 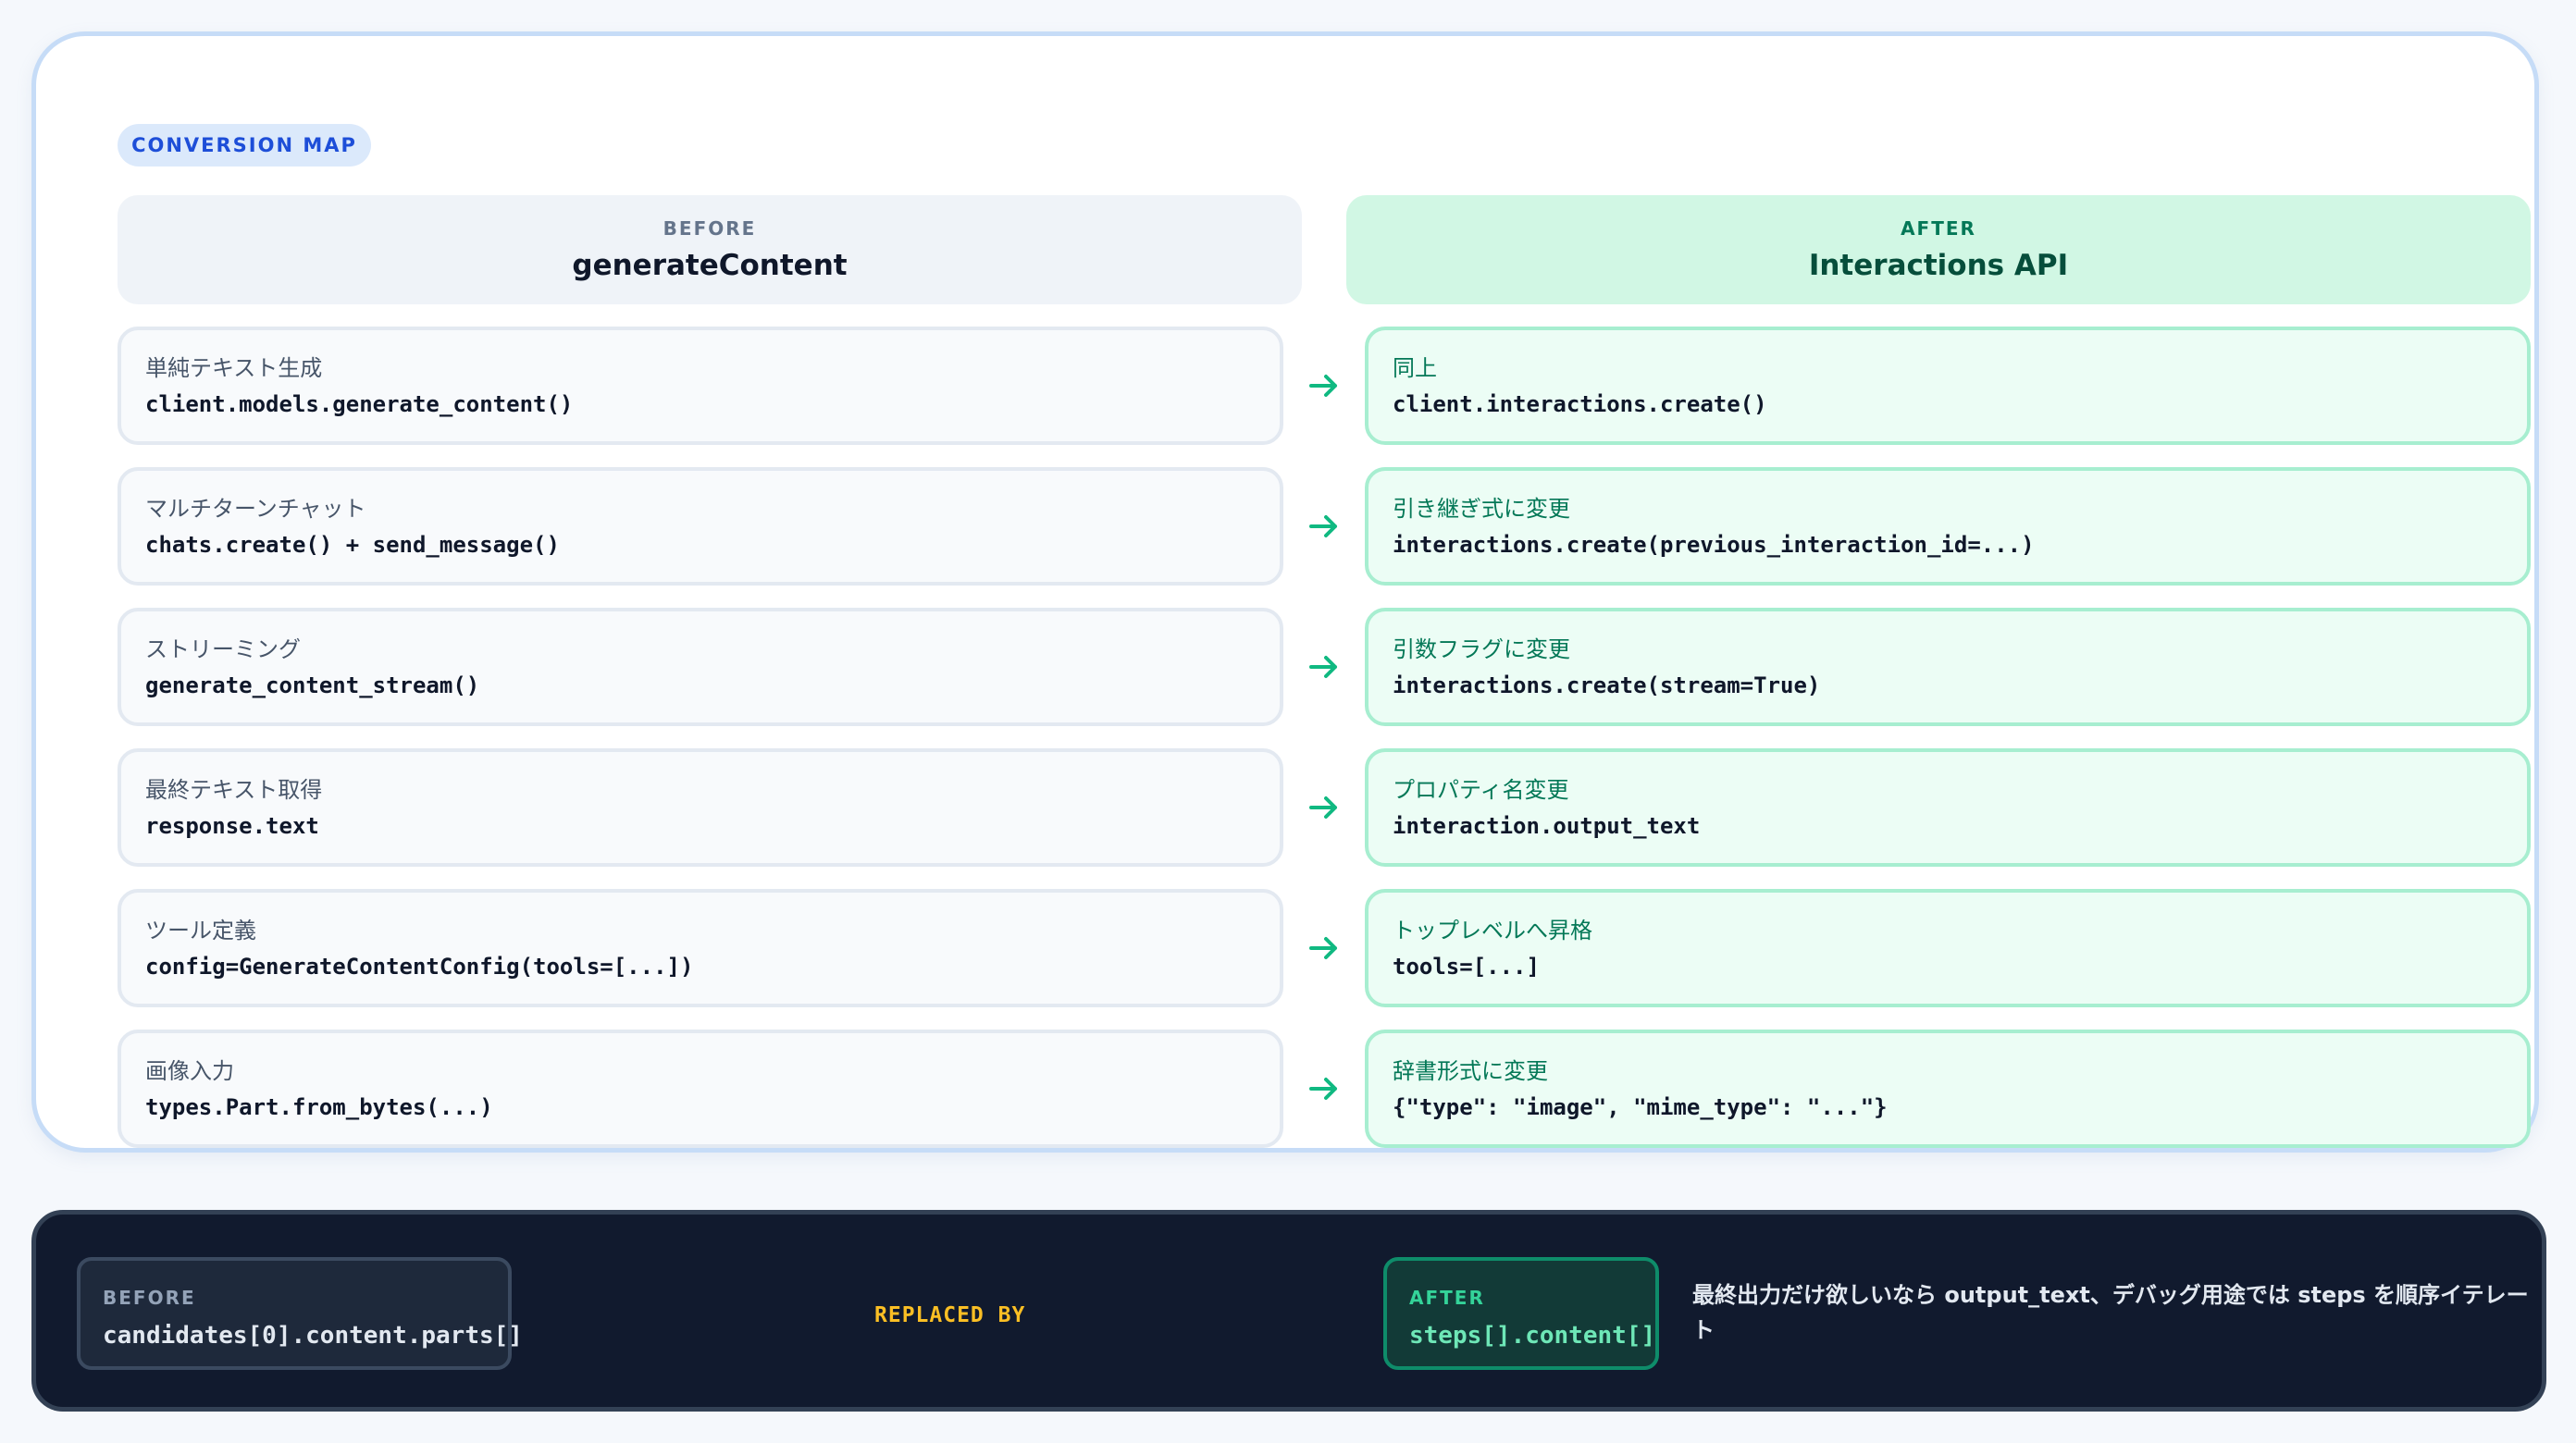 What do you see at coordinates (1482, 509) in the screenshot?
I see `after-caption: 引き継ぎ式に変更` at bounding box center [1482, 509].